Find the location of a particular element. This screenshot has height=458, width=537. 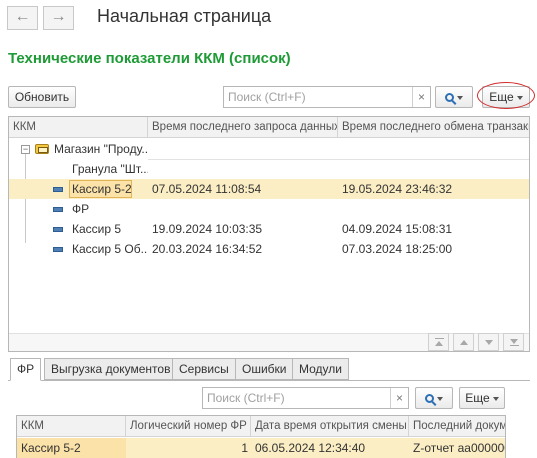

sub-search-placeholder: Поиск (Ctrl+F) is located at coordinates (246, 398).